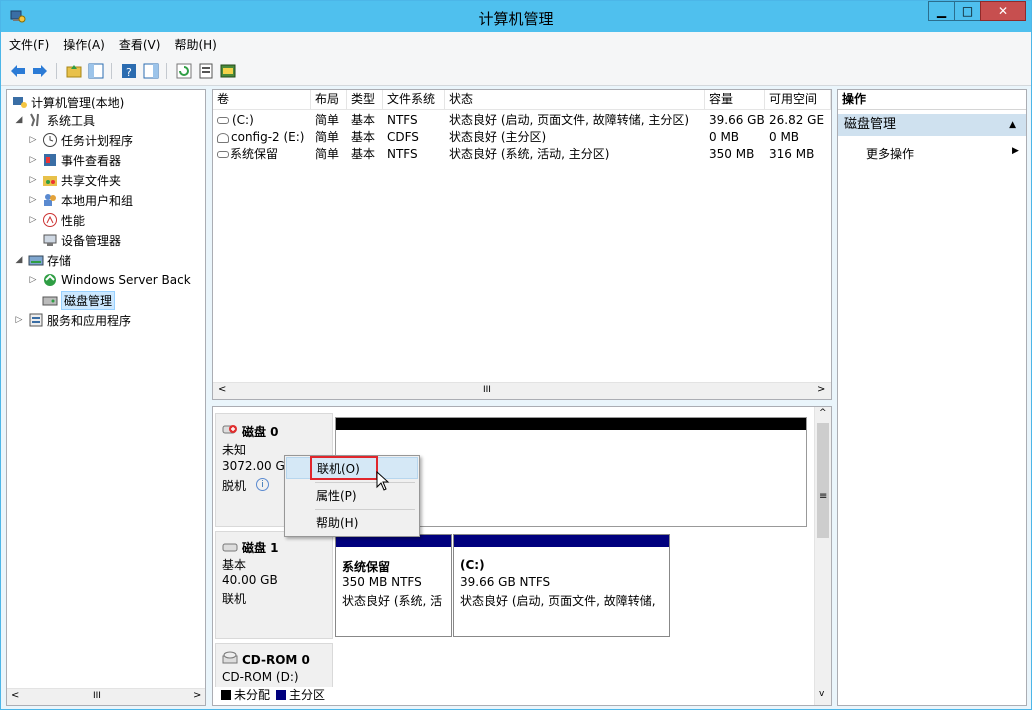  I want to click on offline-disk-icon, so click(229, 429).